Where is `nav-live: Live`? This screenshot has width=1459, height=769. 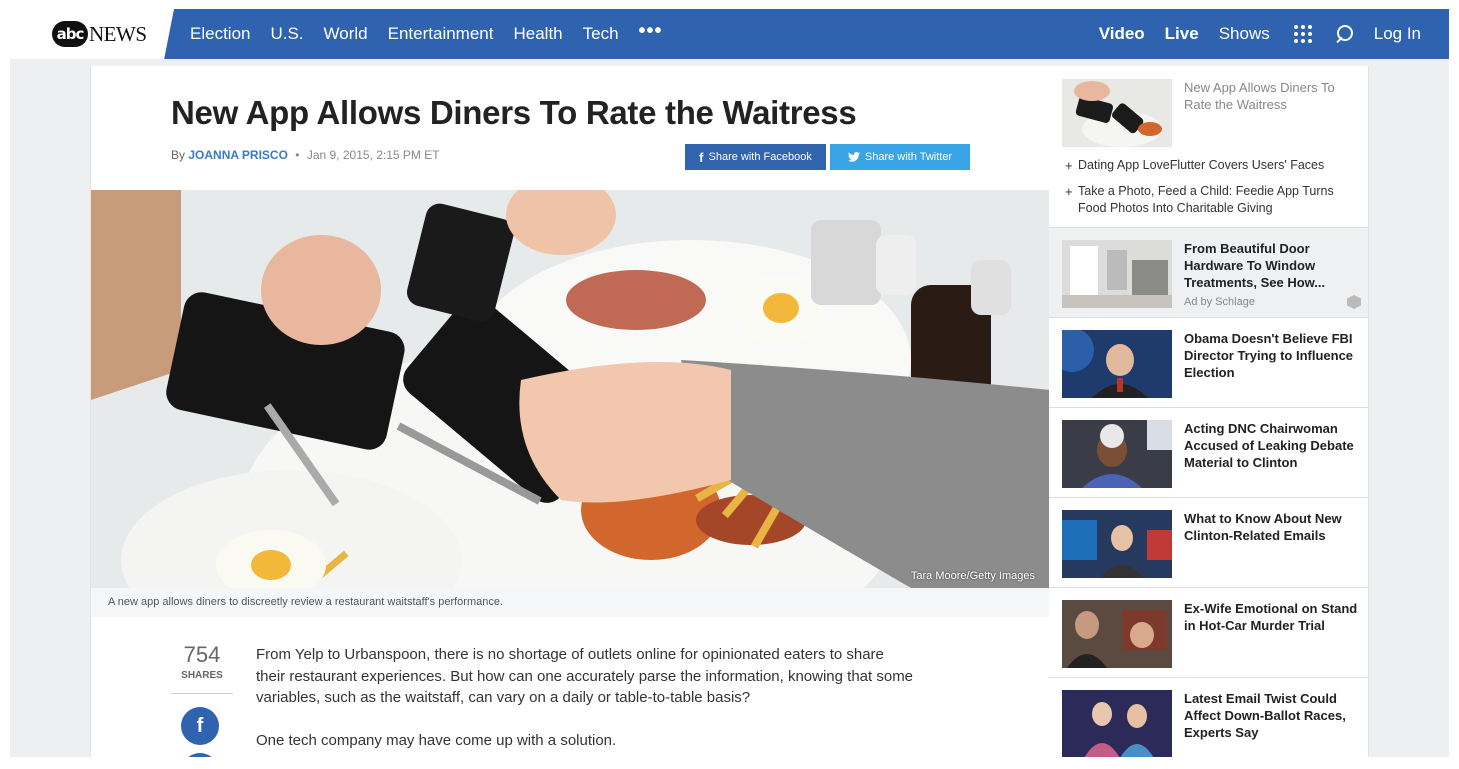 nav-live: Live is located at coordinates (1182, 34).